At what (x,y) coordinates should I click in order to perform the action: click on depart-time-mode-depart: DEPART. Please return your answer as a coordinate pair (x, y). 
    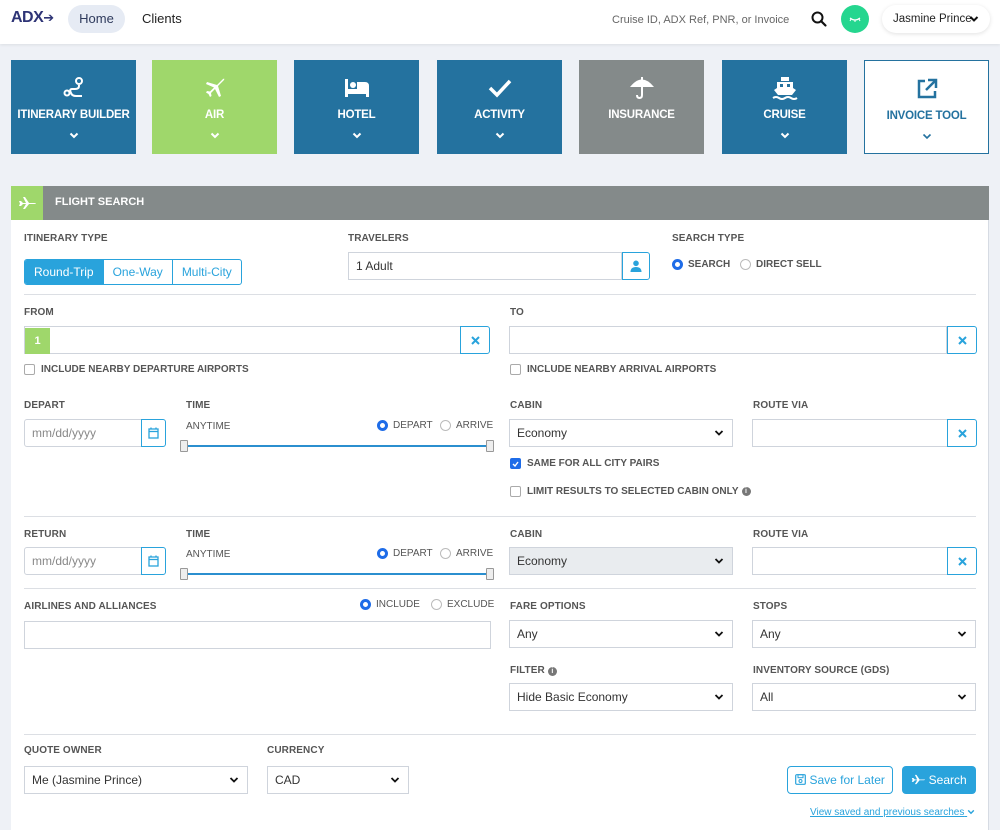
    Looking at the image, I should click on (405, 425).